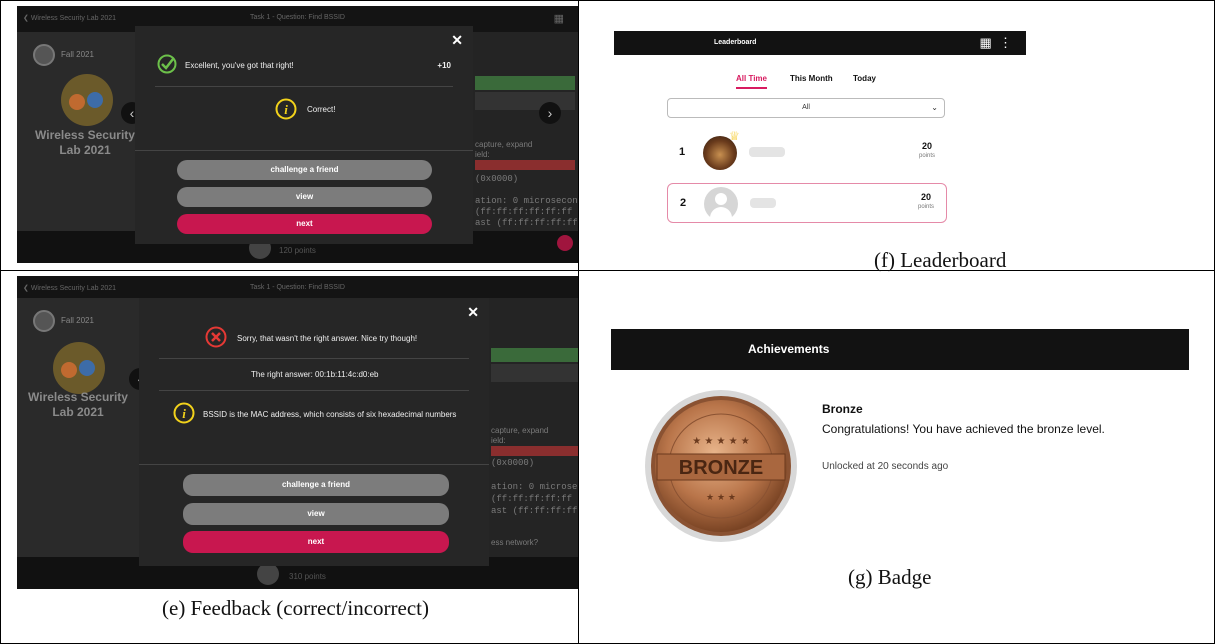 The image size is (1215, 644). What do you see at coordinates (940, 260) in the screenshot?
I see `caption-leaderboard: (f) Leaderboard` at bounding box center [940, 260].